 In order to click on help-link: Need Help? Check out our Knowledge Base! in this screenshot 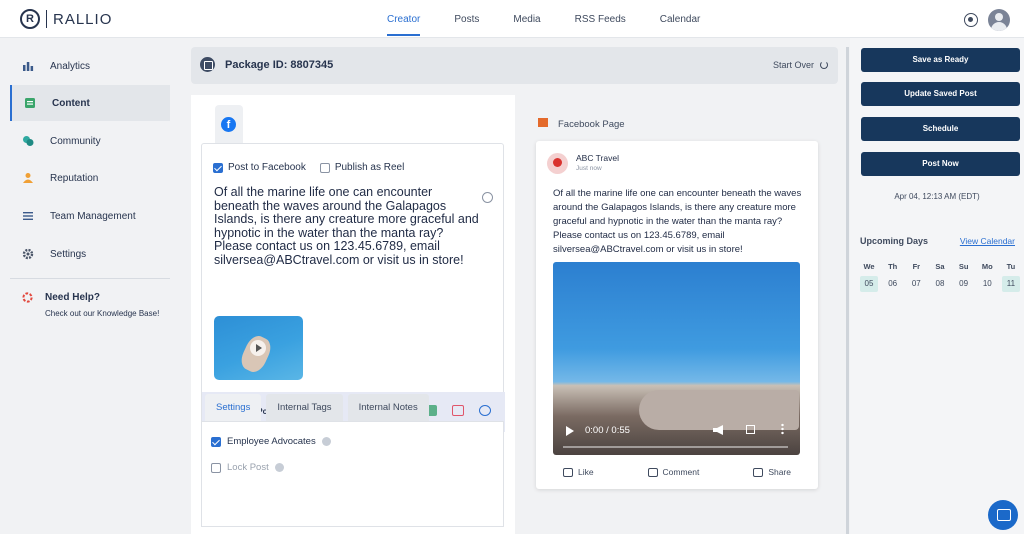, I will do `click(90, 305)`.